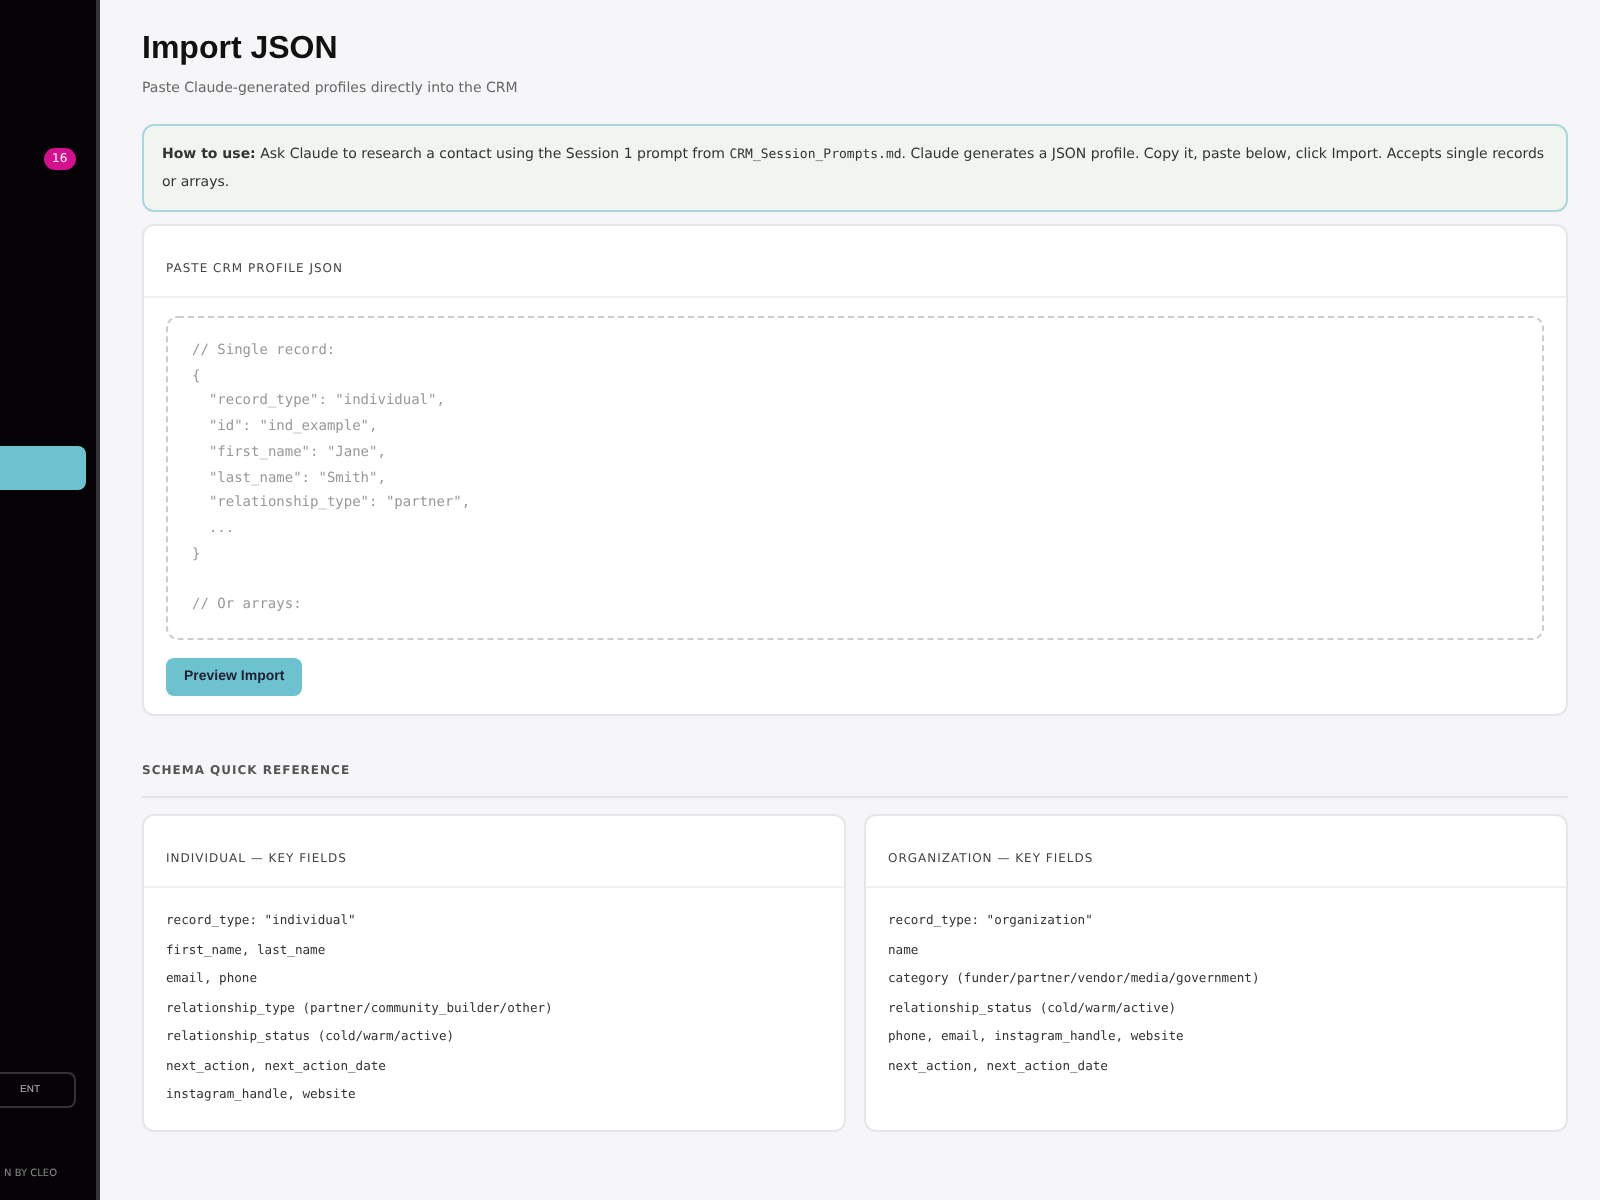 The width and height of the screenshot is (1600, 1200). I want to click on nav-item, so click(43, 468).